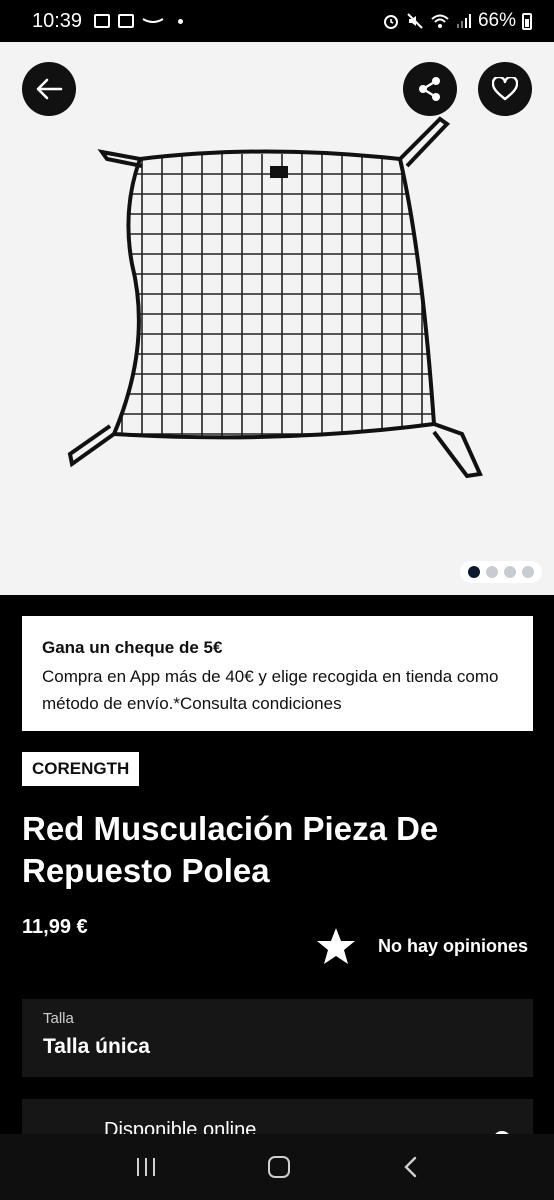  Describe the element at coordinates (139, 21) in the screenshot. I see `notification-icons` at that location.